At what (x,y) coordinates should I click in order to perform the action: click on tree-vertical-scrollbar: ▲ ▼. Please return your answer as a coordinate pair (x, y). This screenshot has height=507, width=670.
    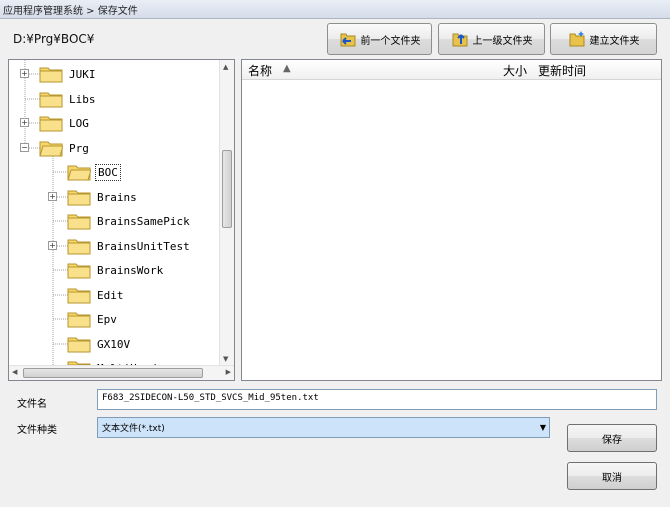
    Looking at the image, I should click on (226, 213).